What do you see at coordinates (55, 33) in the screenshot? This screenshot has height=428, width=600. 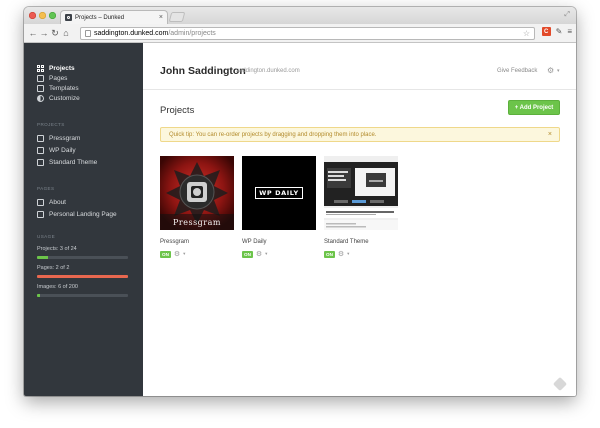 I see `reload-icon: ↻` at bounding box center [55, 33].